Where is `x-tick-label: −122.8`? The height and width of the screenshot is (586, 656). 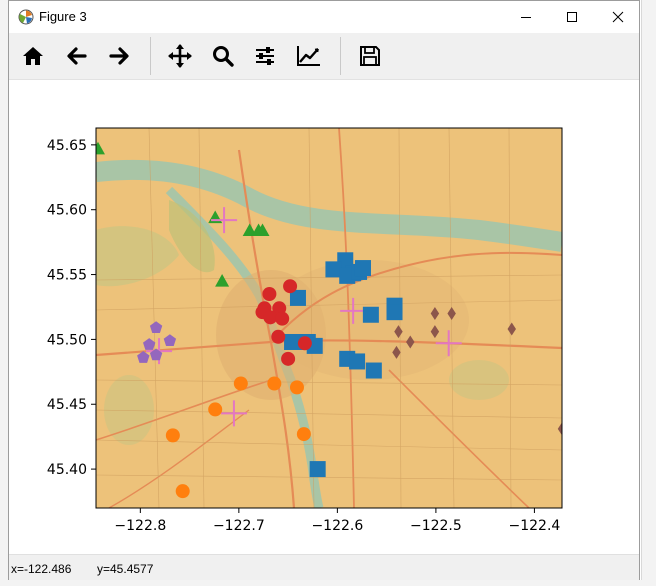 x-tick-label: −122.8 is located at coordinates (140, 526).